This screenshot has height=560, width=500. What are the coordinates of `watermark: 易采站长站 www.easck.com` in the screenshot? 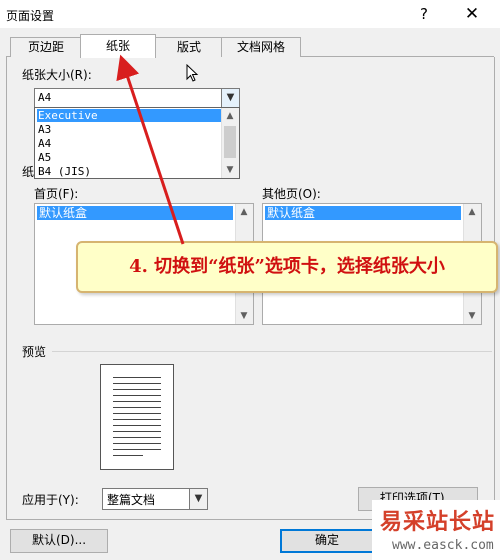 It's located at (436, 530).